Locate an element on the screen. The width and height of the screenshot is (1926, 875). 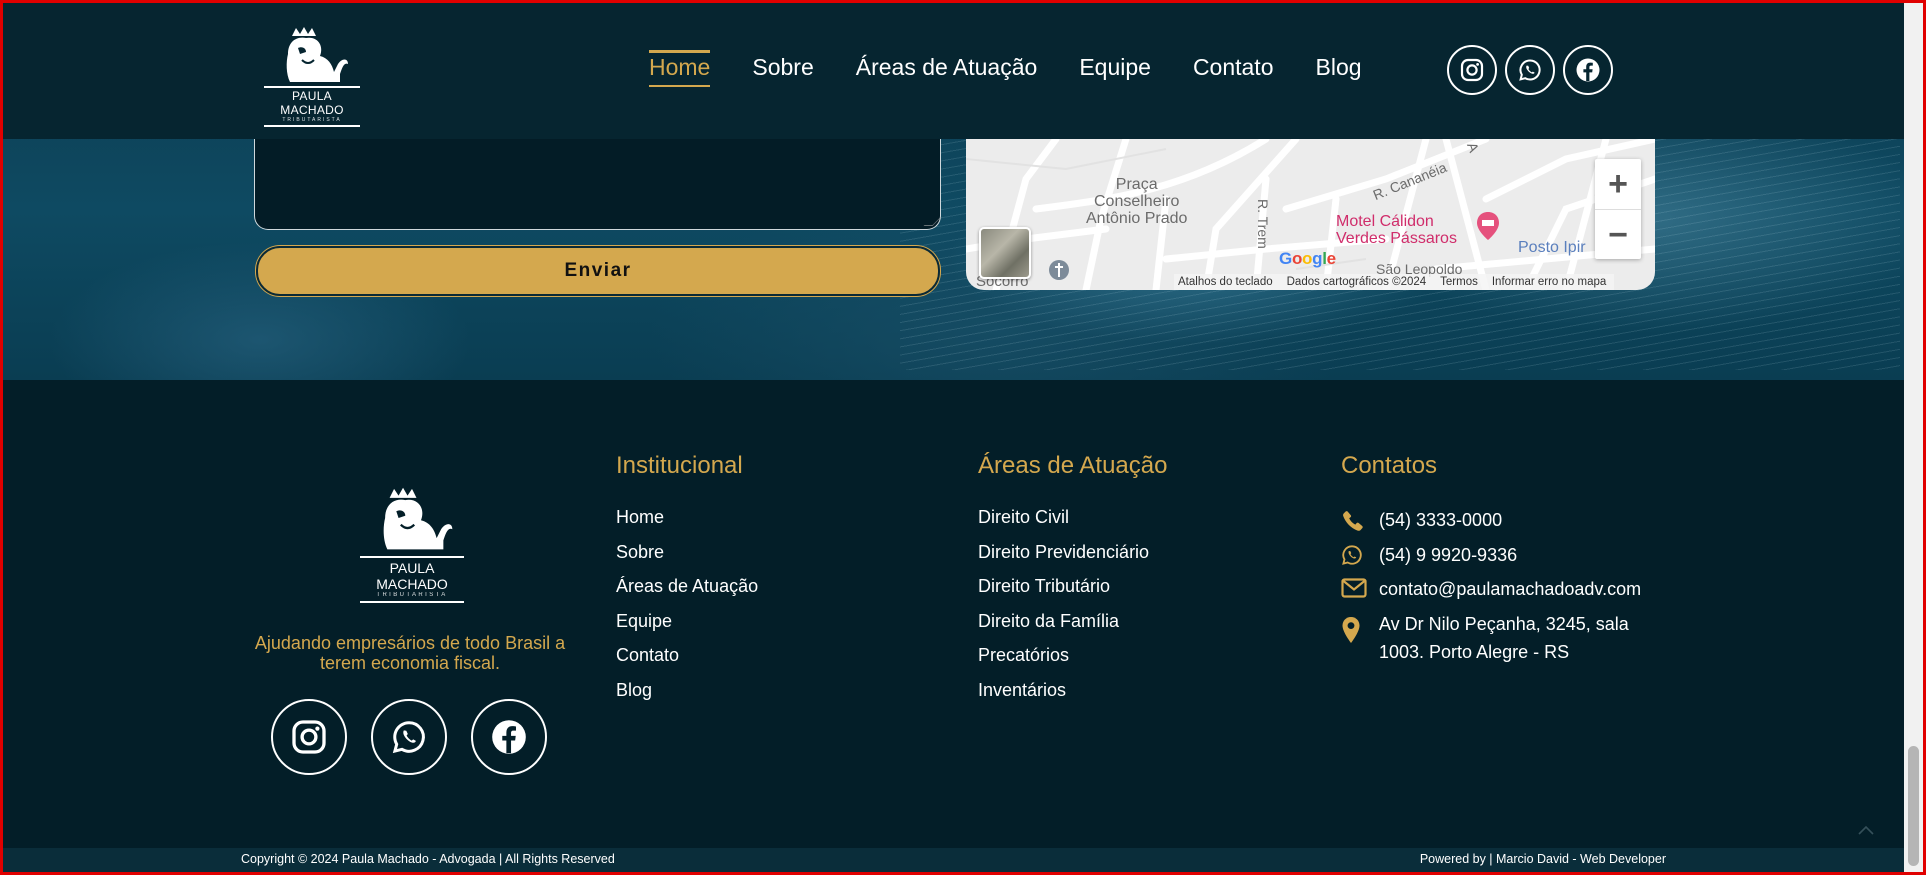
footer-logo: PAULA MACHADO TRIBUTARISTA is located at coordinates (412, 543).